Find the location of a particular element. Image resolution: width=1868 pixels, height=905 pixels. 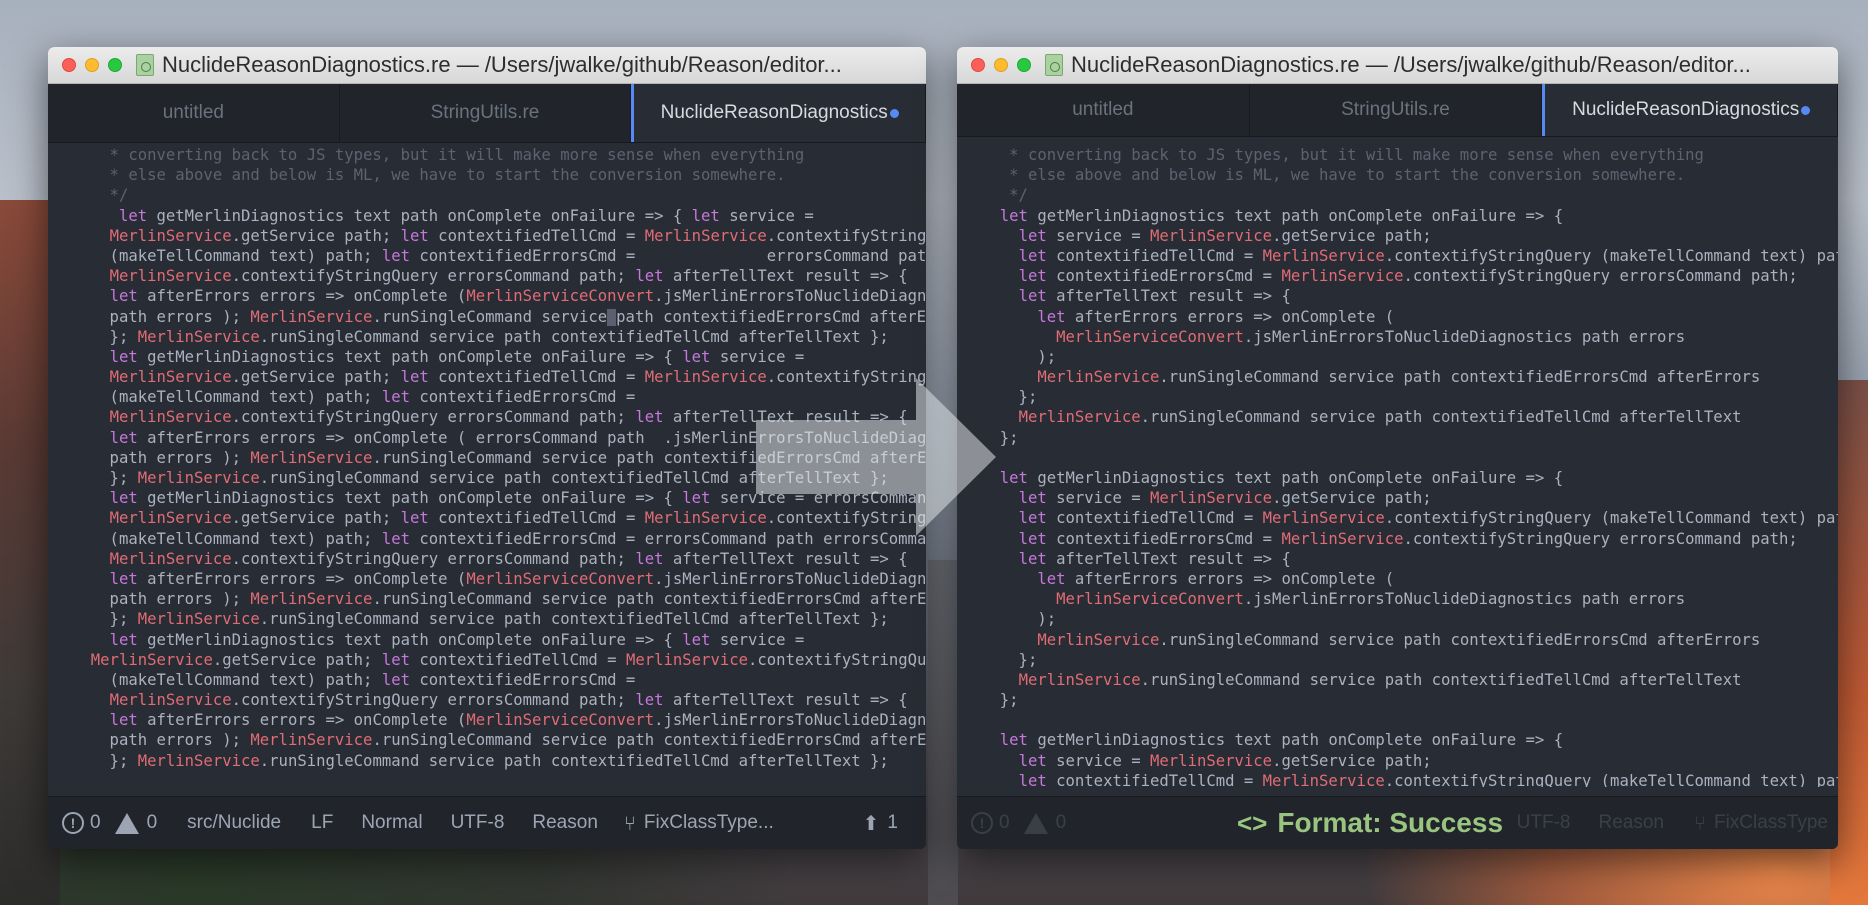

file-path: src/Nuclide is located at coordinates (234, 823).